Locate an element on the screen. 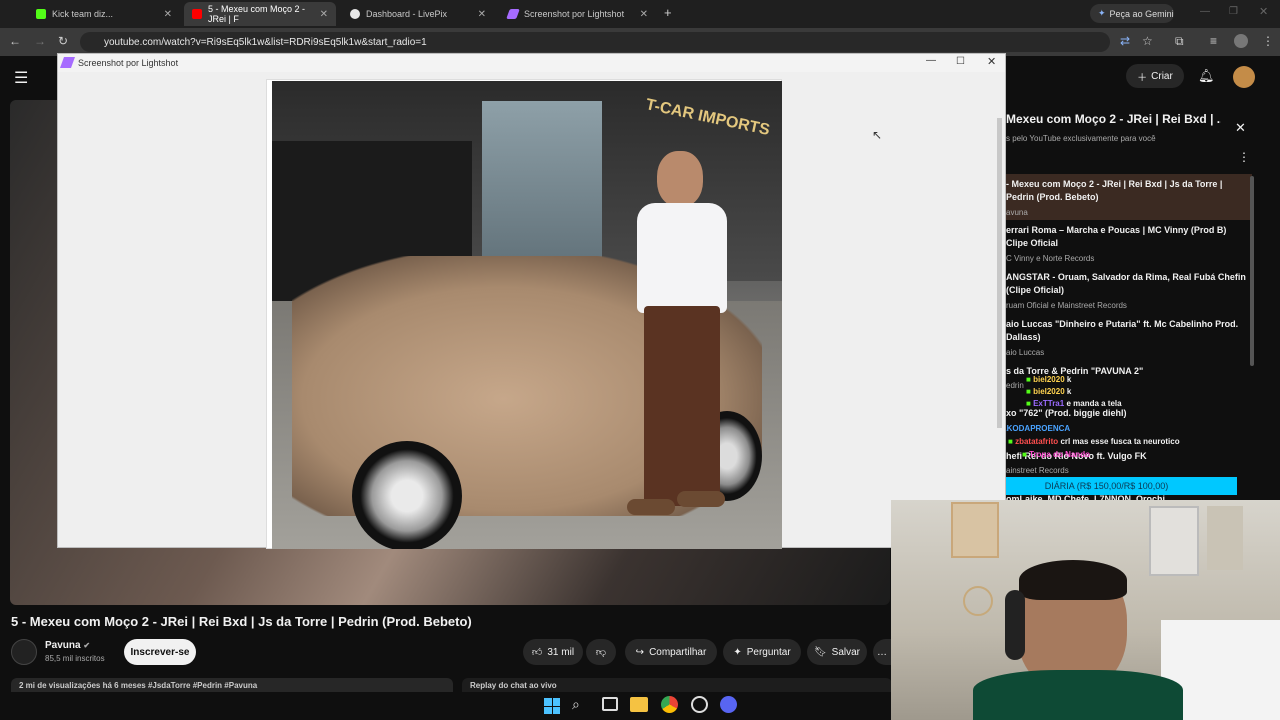 The image size is (1280, 720). mouse-cursor-icon: ↖ is located at coordinates (877, 135).